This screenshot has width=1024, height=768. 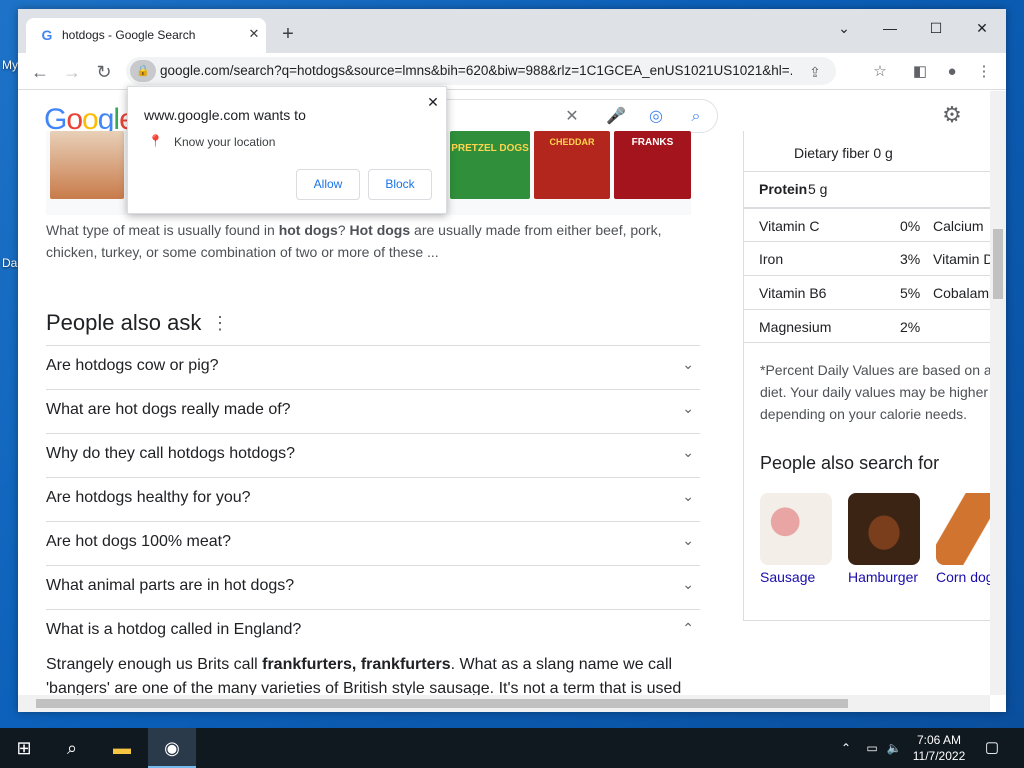 What do you see at coordinates (72, 72) in the screenshot?
I see `forward-button: →` at bounding box center [72, 72].